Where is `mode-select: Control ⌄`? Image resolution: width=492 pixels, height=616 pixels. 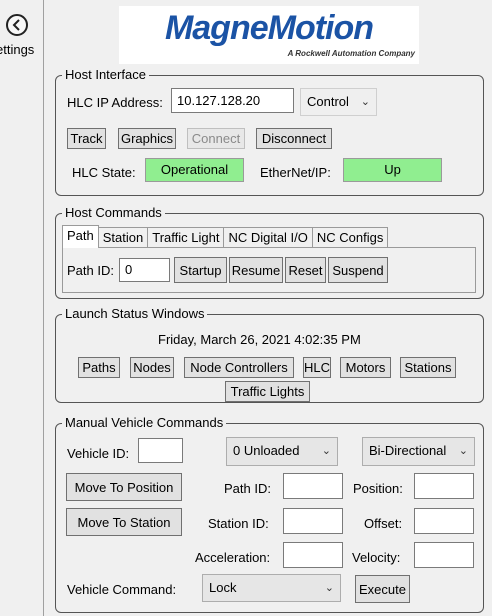
mode-select: Control ⌄ is located at coordinates (338, 102).